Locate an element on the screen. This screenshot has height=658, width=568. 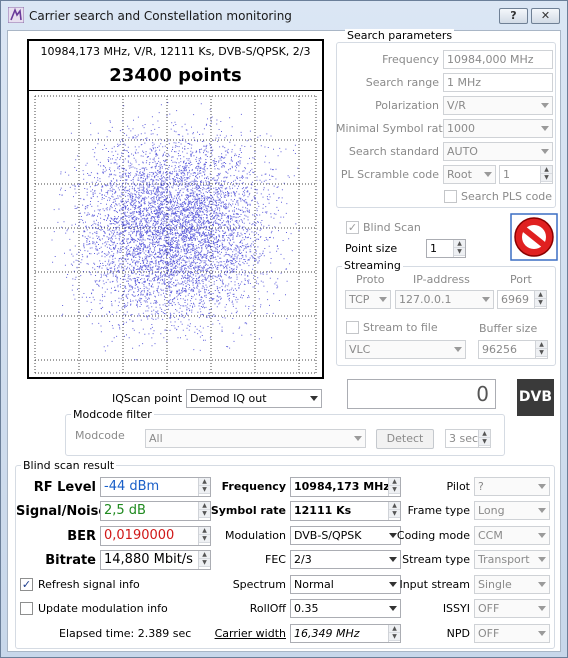
frequency-result-value: 10984,173 MHz ▲ ▼ is located at coordinates (345, 487).